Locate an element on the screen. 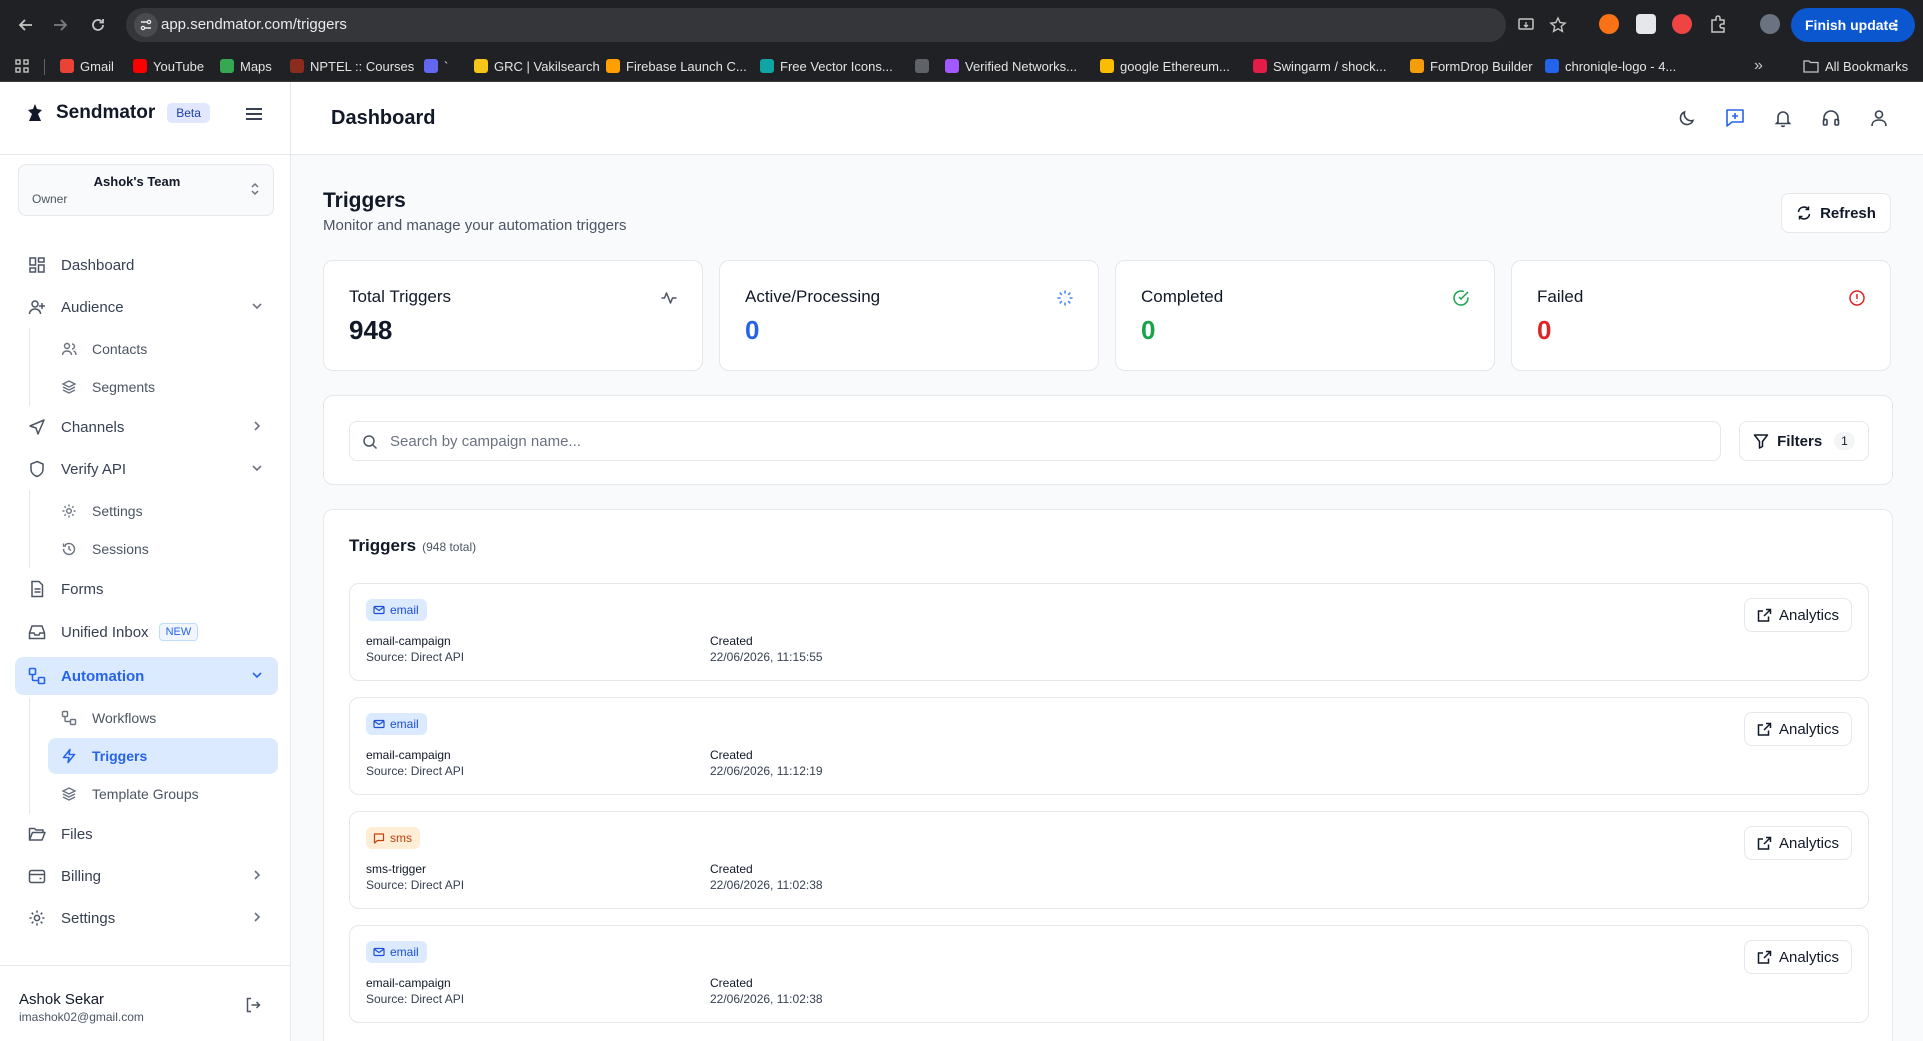  user-profile: Ashok Sekar imashok02@gmail.com is located at coordinates (145, 1003).